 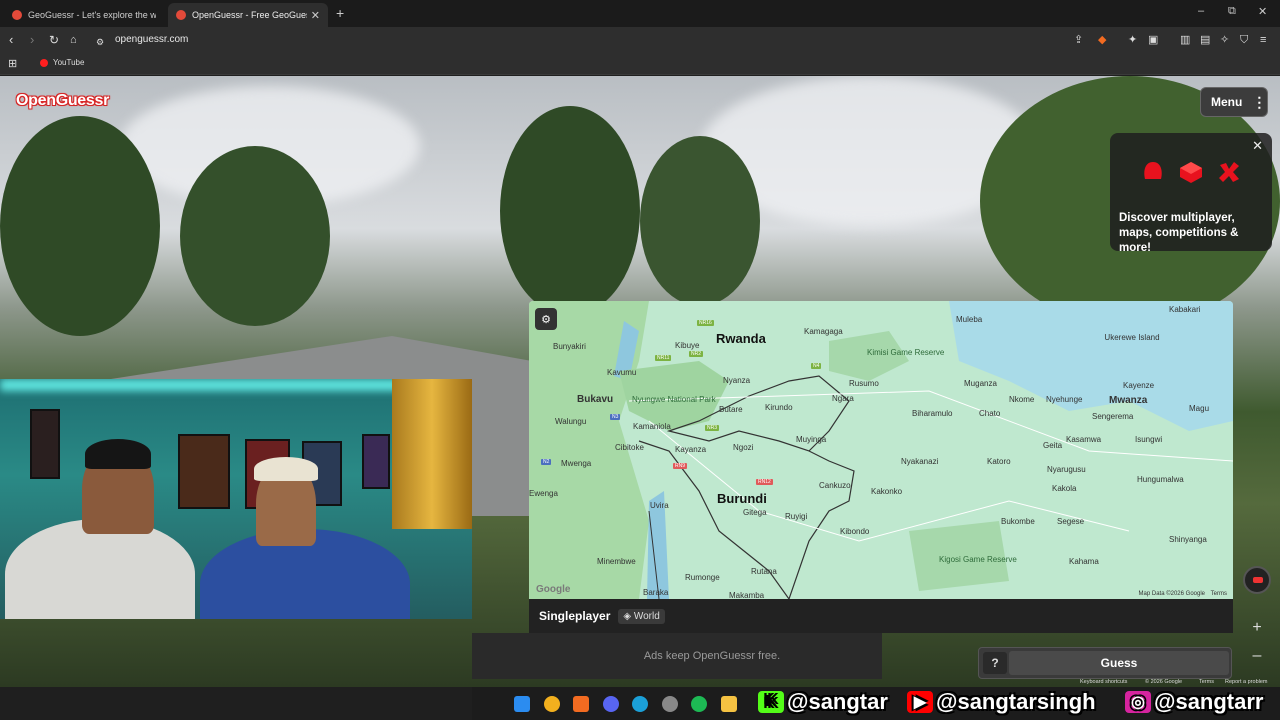 What do you see at coordinates (44, 62) in the screenshot?
I see `youtube-icon` at bounding box center [44, 62].